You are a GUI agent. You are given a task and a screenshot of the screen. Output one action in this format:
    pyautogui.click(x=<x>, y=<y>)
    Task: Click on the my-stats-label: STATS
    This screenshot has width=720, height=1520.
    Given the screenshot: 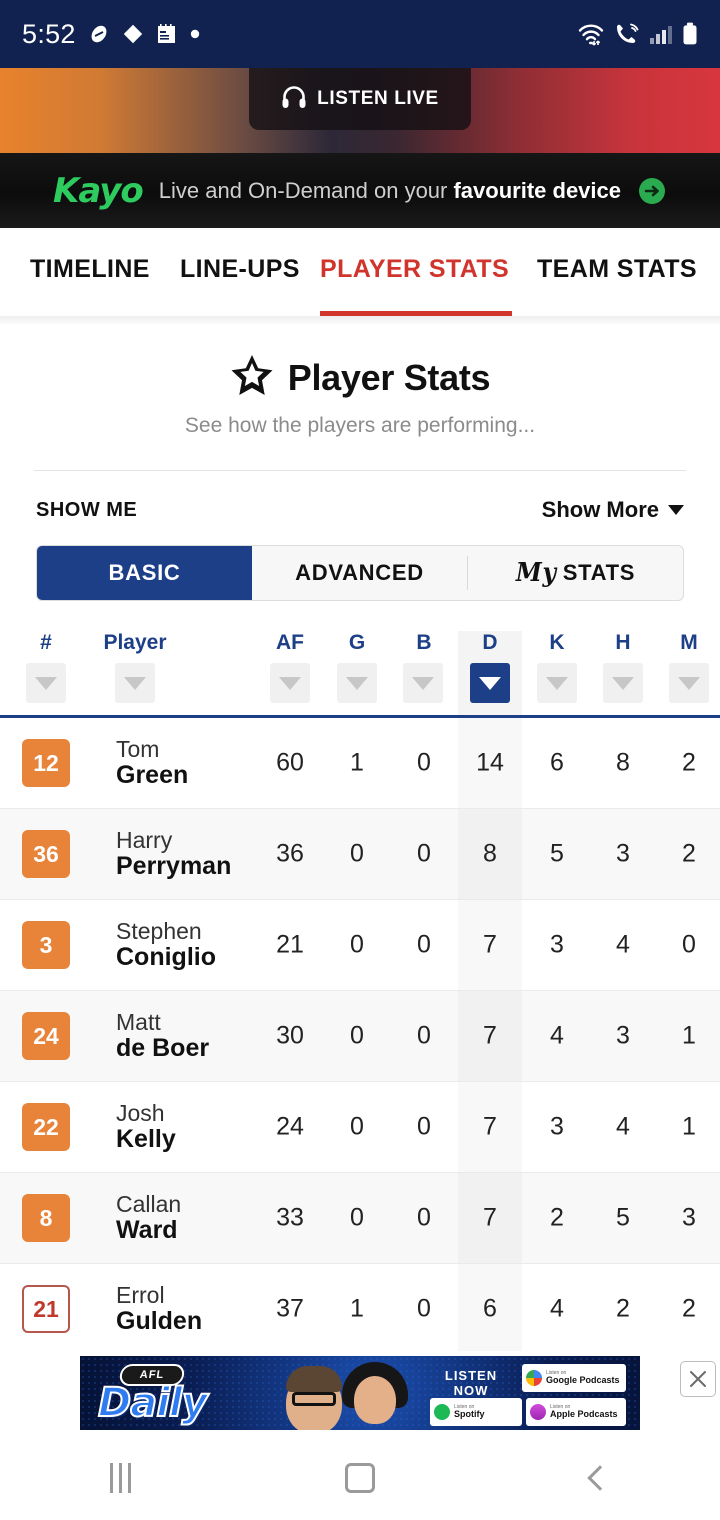 What is the action you would take?
    pyautogui.click(x=599, y=572)
    